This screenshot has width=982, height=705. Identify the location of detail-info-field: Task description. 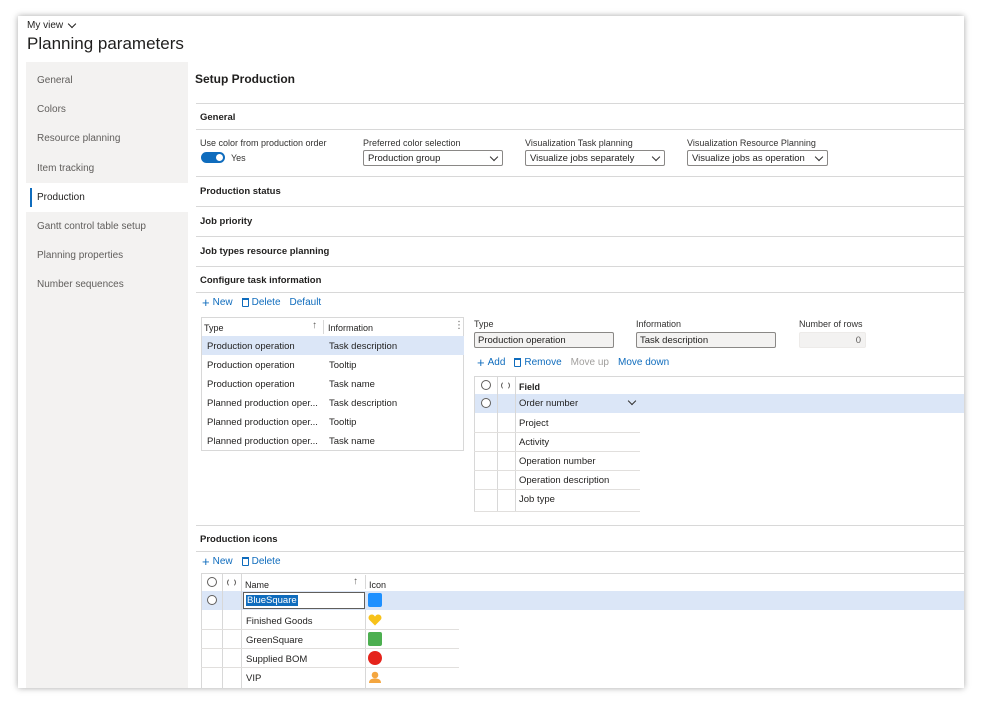
(706, 340).